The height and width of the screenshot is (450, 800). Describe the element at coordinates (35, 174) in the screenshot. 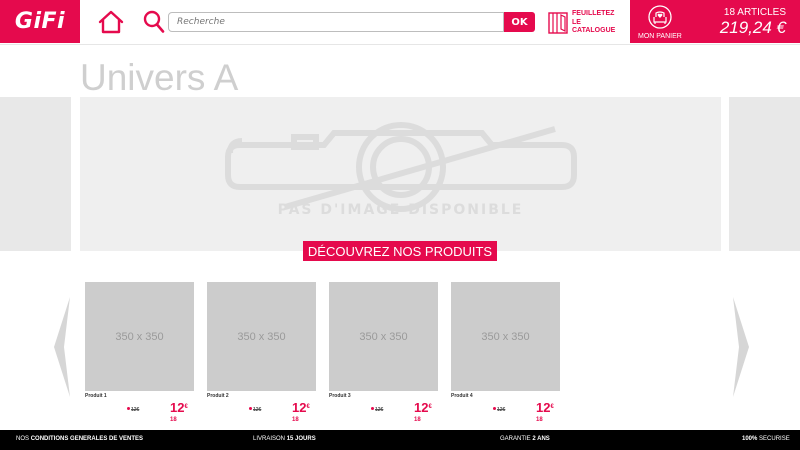

I see `banner-prev-panel` at that location.